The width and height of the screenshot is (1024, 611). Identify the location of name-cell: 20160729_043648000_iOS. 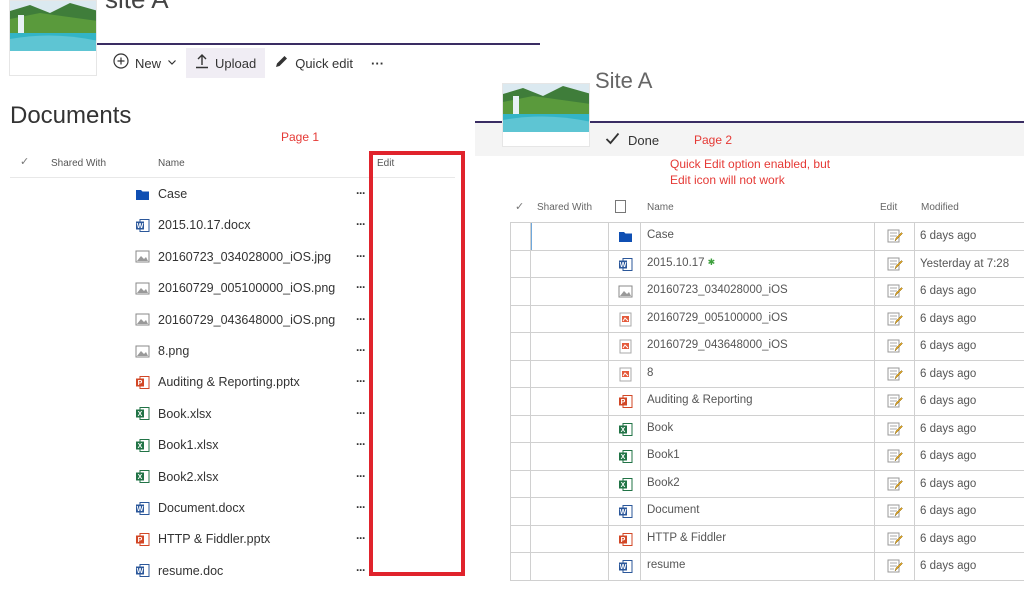
(758, 346).